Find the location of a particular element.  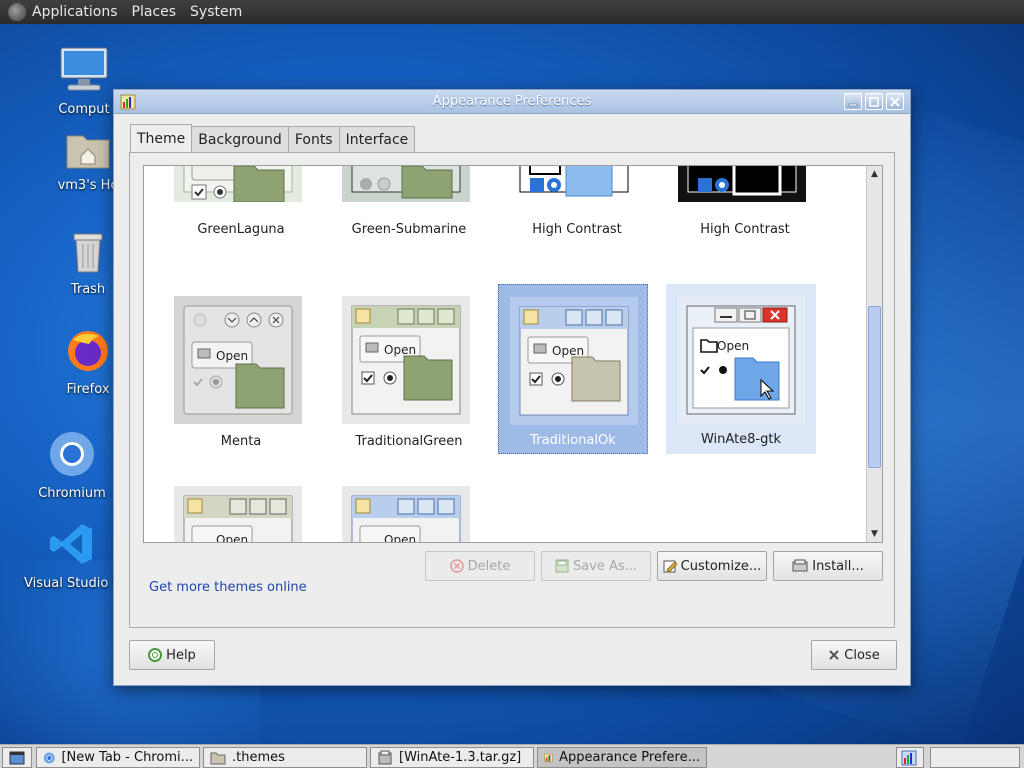

scroll-up-icon: ▲ is located at coordinates (874, 174).